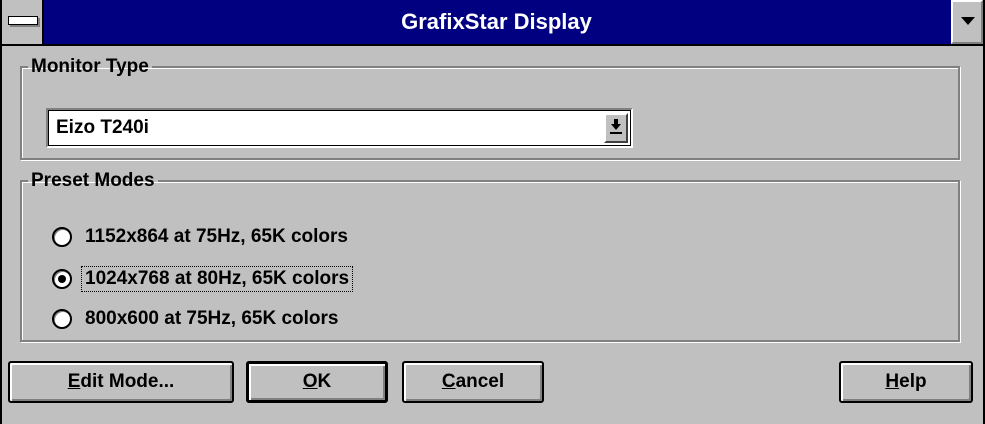 The image size is (985, 424). Describe the element at coordinates (93, 180) in the screenshot. I see `preset-modes-label: Preset Modes` at that location.